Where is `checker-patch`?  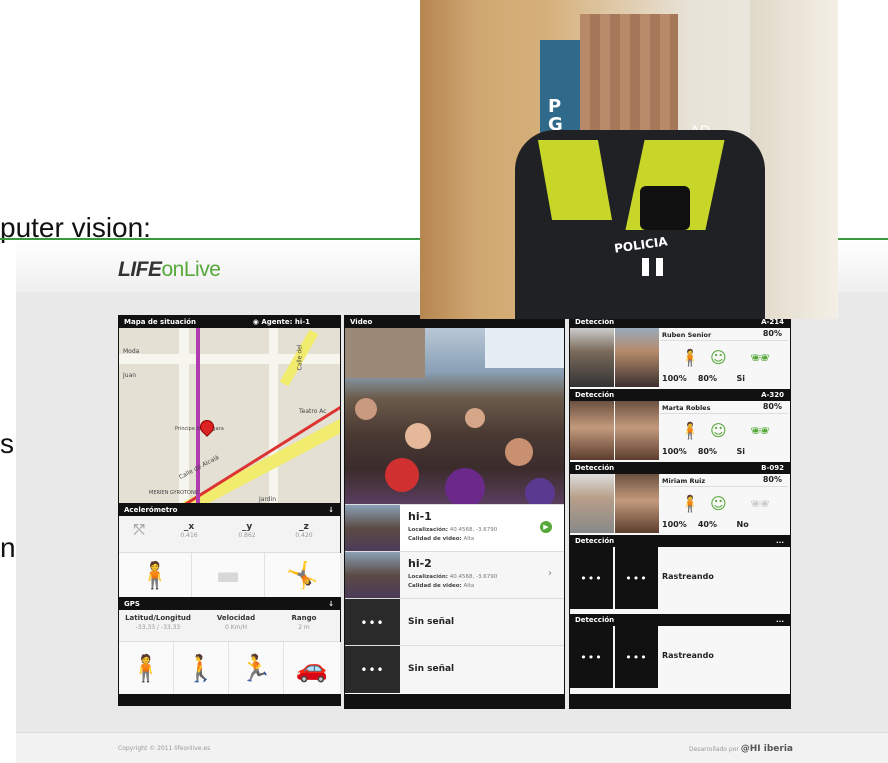
checker-patch is located at coordinates (656, 267).